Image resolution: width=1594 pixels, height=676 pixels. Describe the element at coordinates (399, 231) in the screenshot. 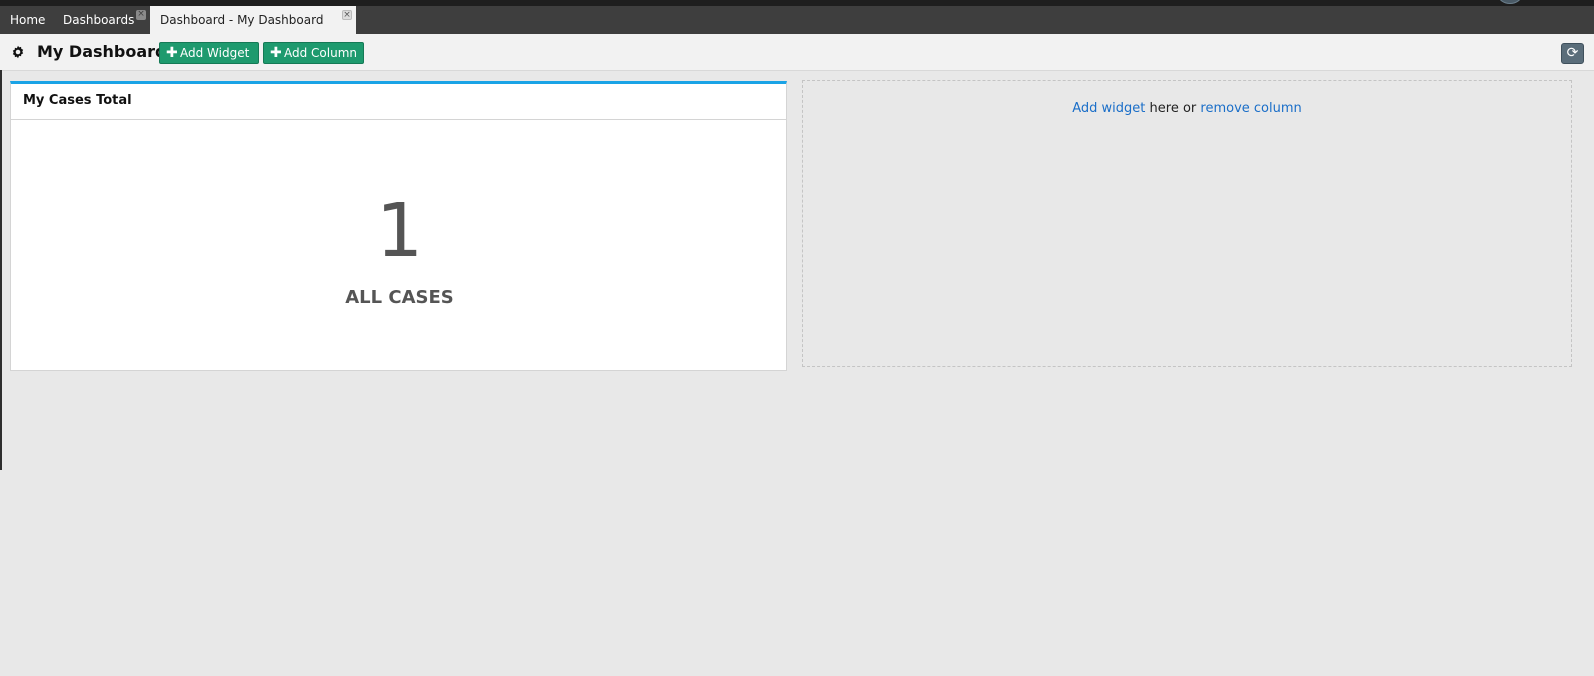

I see `widget-count-value: 1` at that location.